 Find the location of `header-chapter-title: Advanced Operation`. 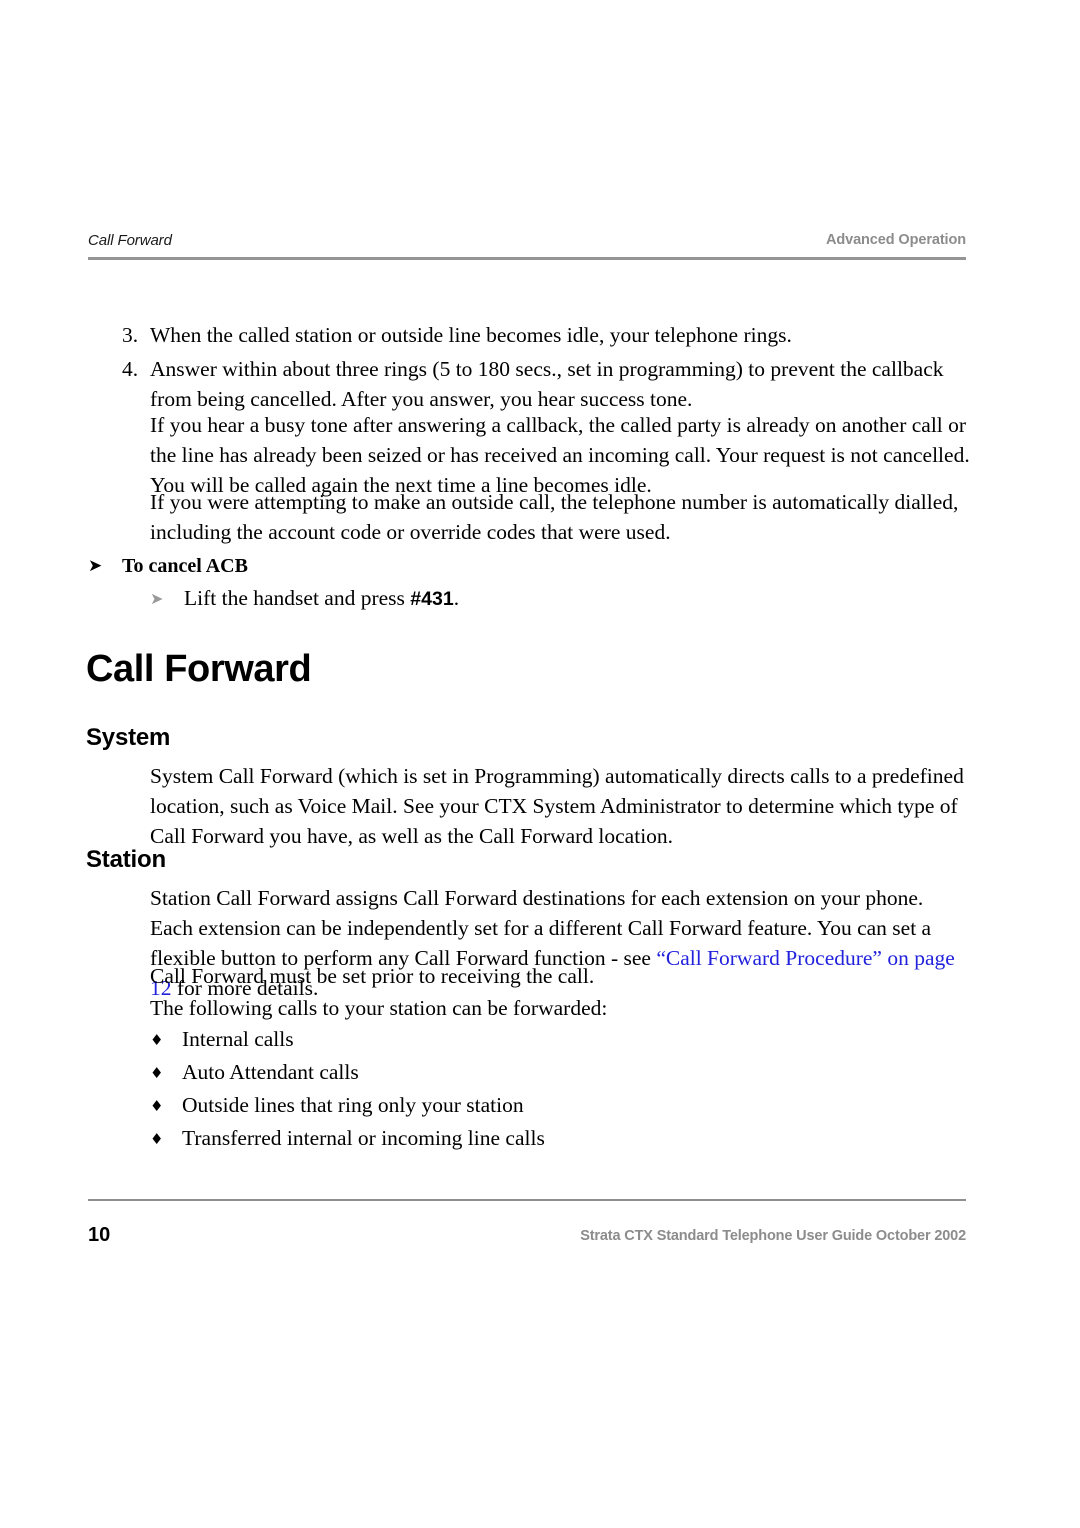

header-chapter-title: Advanced Operation is located at coordinates (895, 240).